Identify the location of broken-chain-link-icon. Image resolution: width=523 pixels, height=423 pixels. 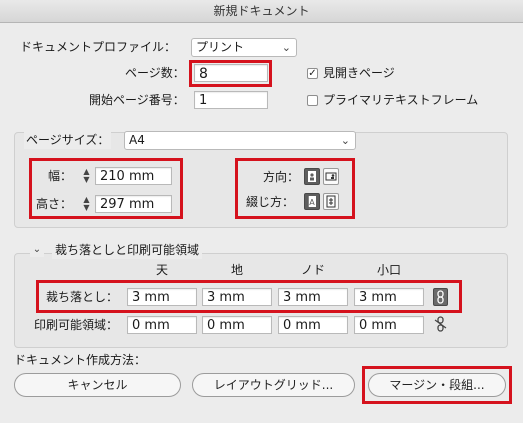
(440, 324).